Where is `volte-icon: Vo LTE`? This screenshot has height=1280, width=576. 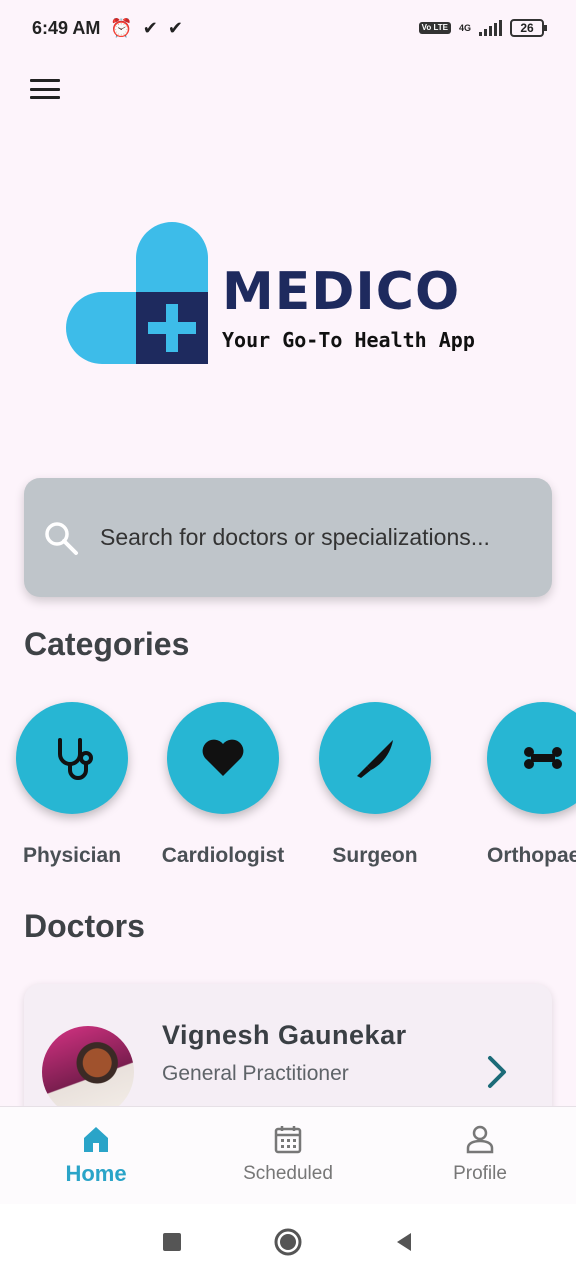 volte-icon: Vo LTE is located at coordinates (434, 28).